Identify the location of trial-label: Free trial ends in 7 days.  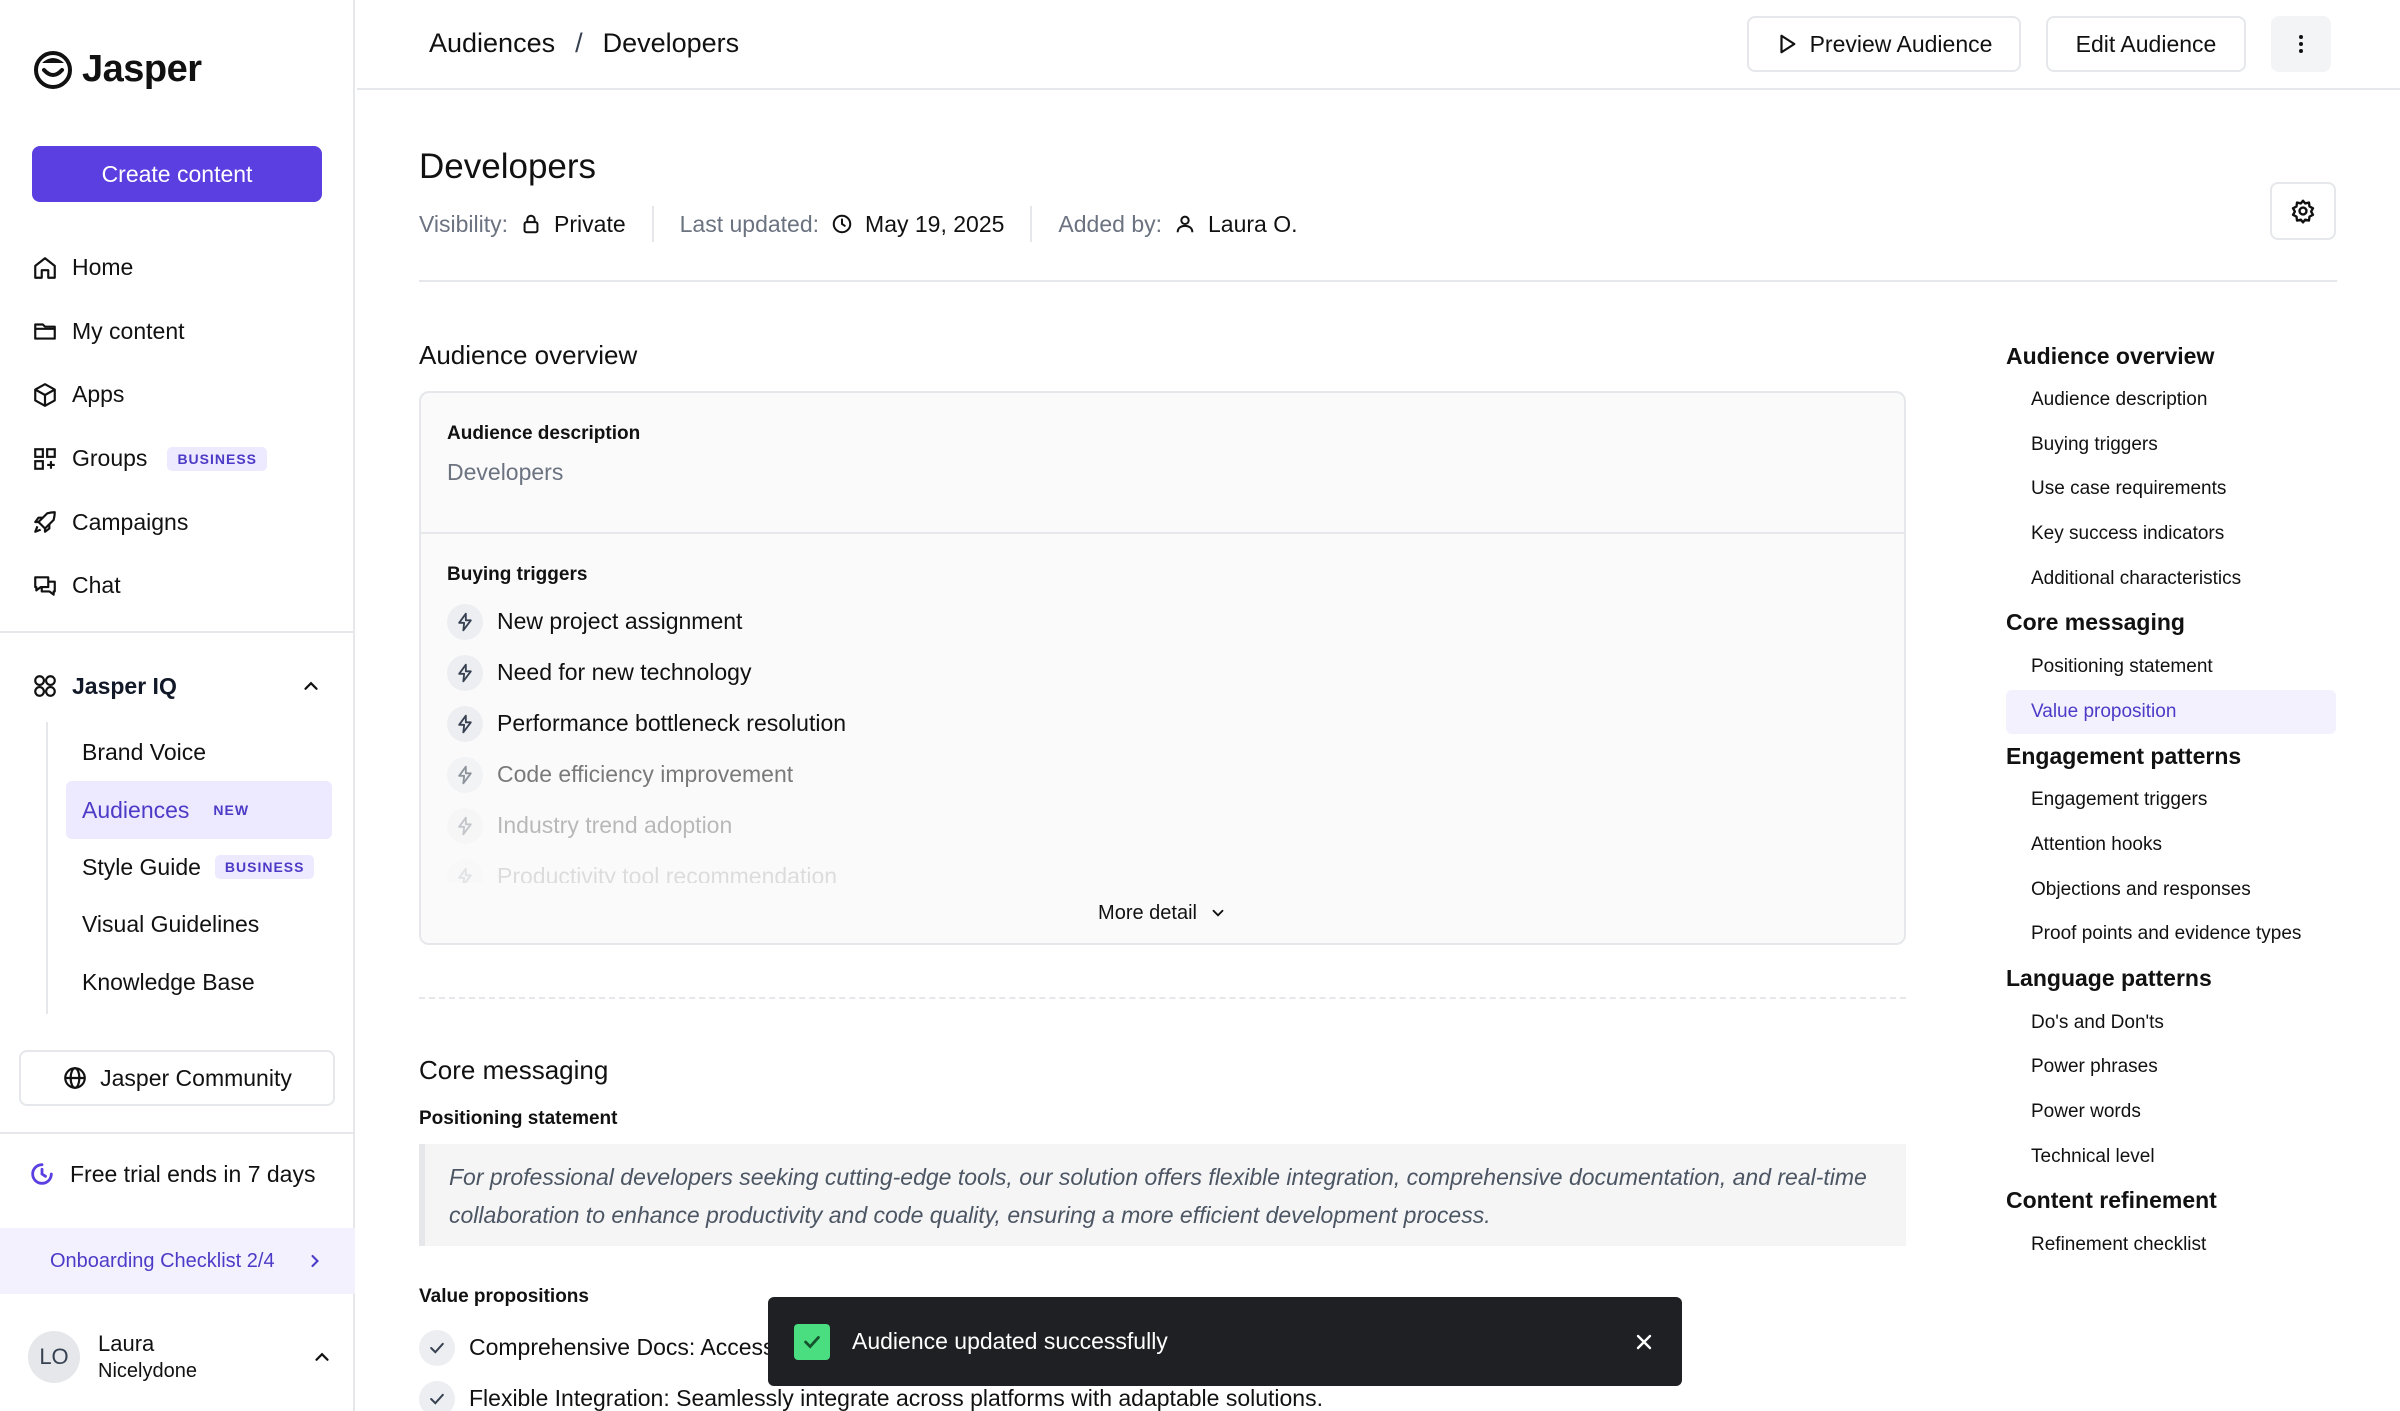
(193, 1173).